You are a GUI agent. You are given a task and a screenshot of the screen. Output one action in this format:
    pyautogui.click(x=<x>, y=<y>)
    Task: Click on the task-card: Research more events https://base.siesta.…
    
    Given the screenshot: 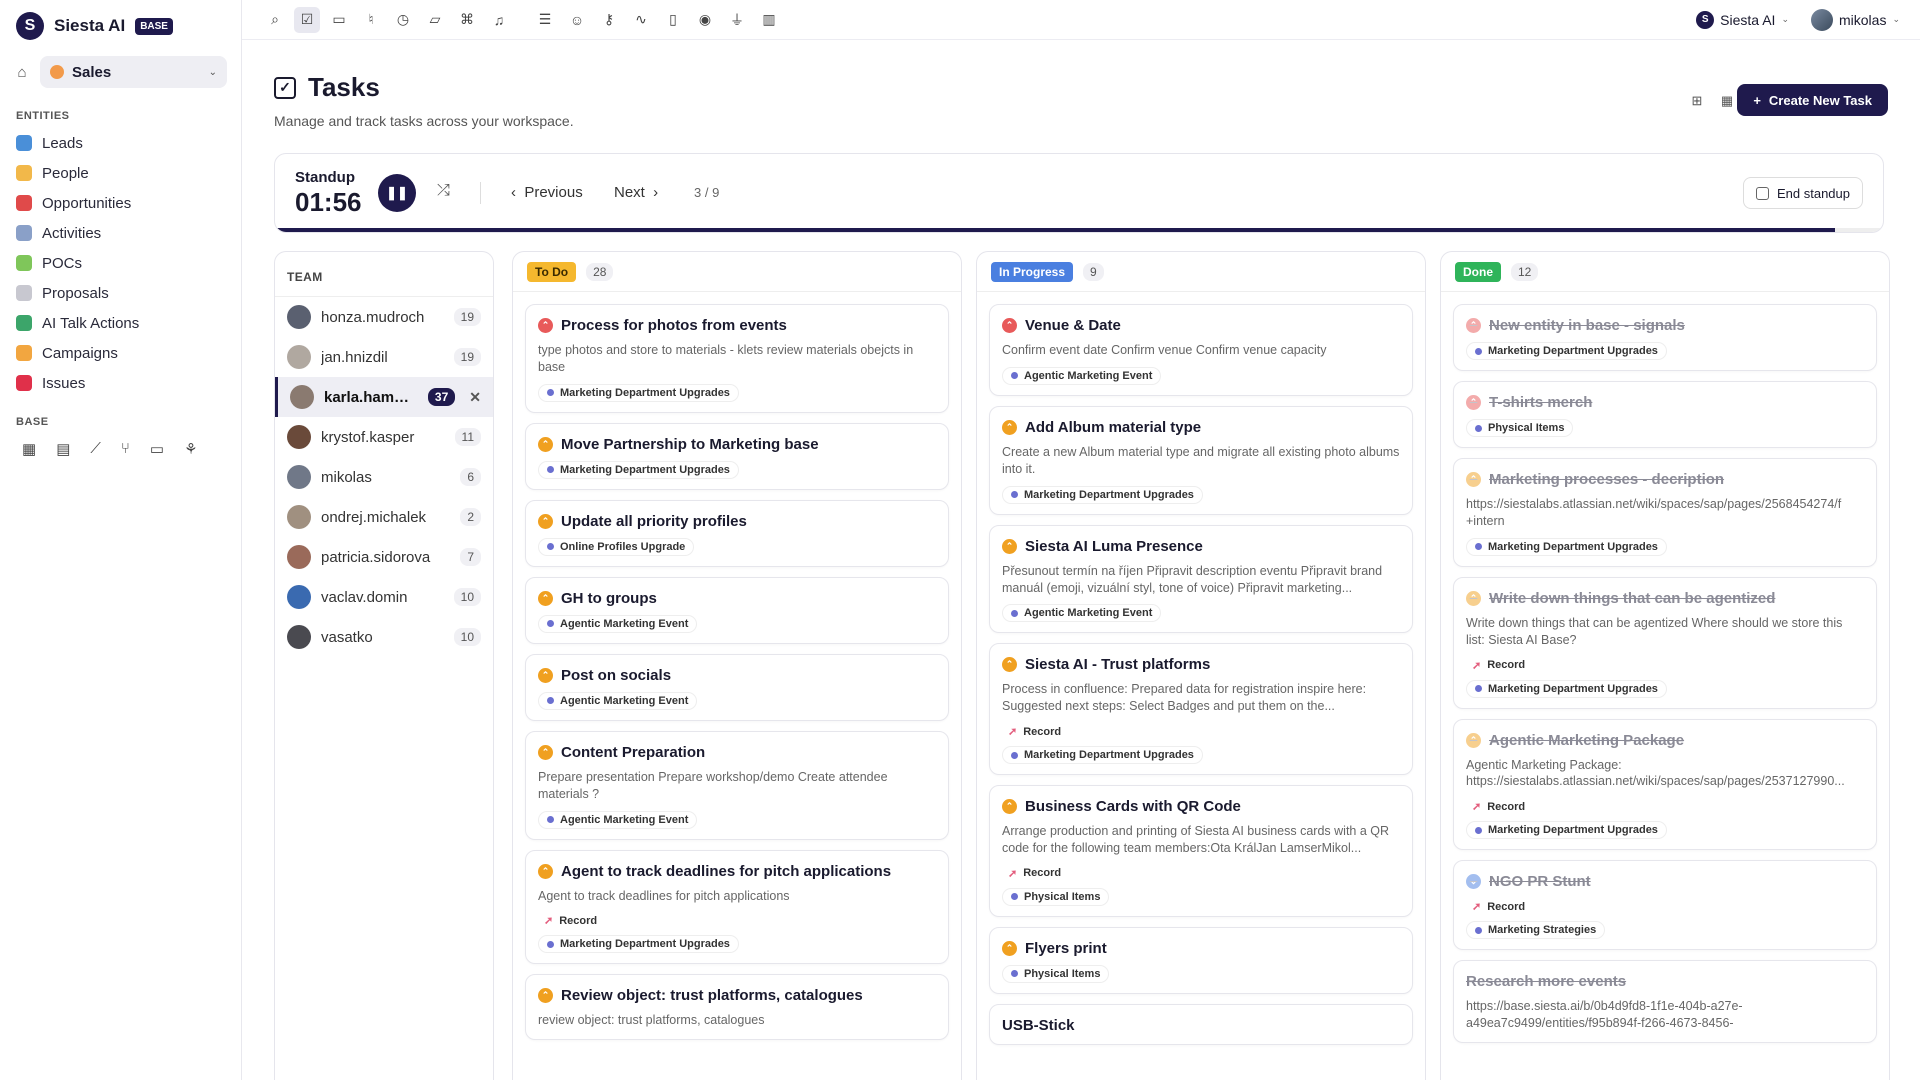 What is the action you would take?
    pyautogui.click(x=1665, y=1001)
    